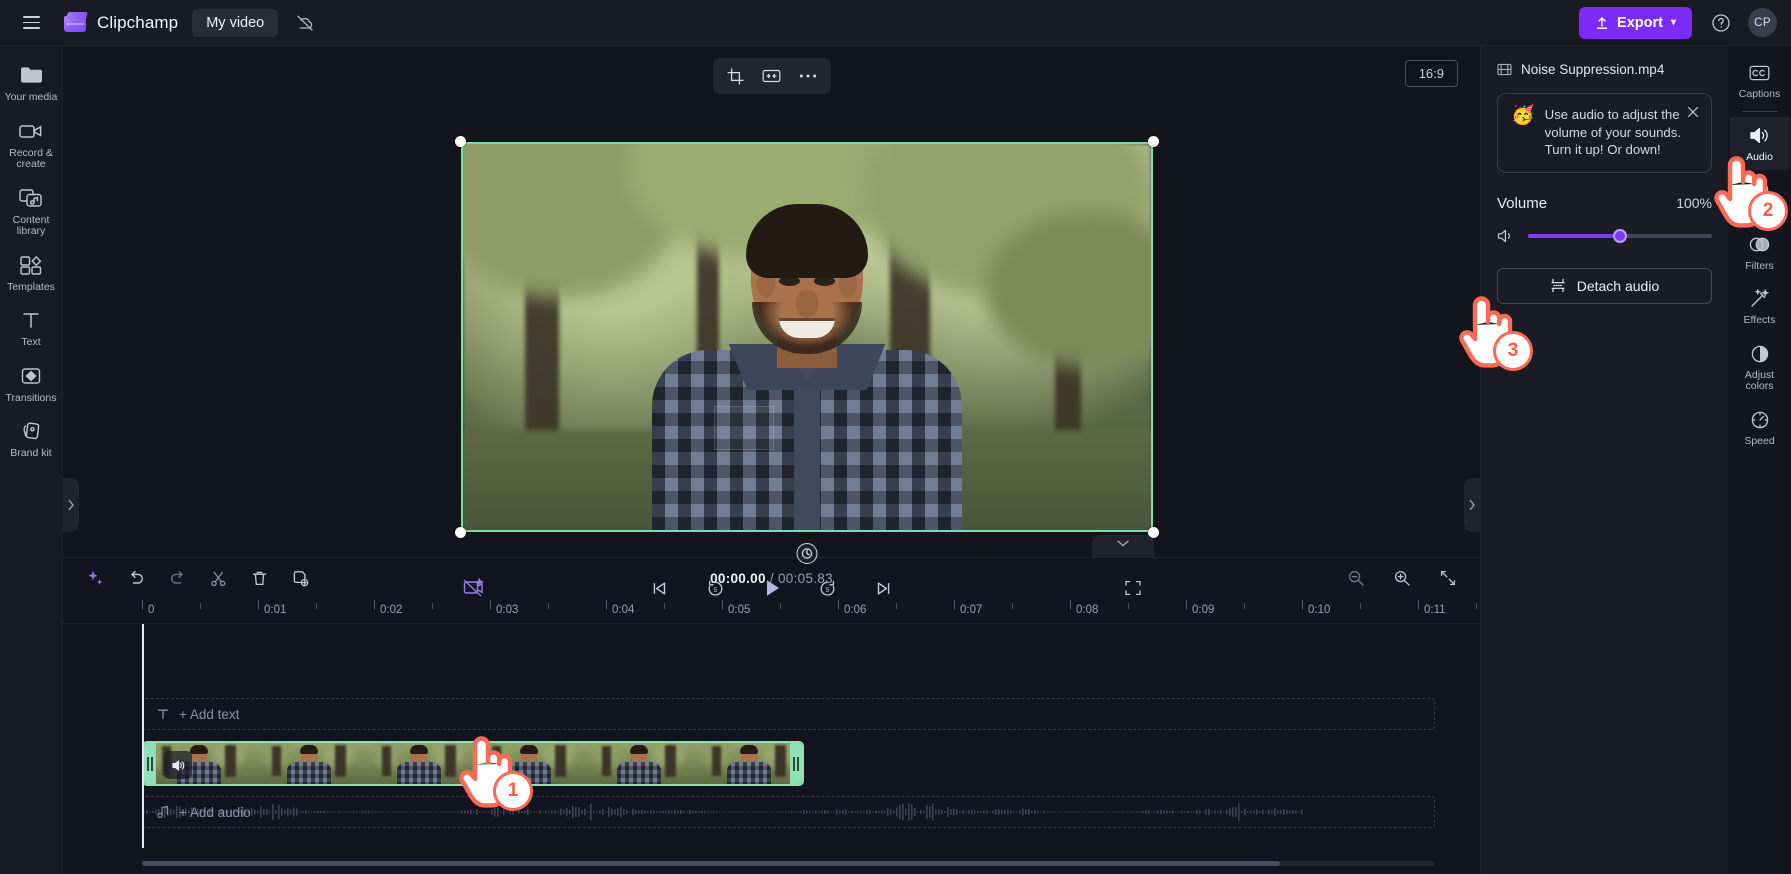 The image size is (1791, 874). I want to click on sidebar-label: Content library, so click(31, 225).